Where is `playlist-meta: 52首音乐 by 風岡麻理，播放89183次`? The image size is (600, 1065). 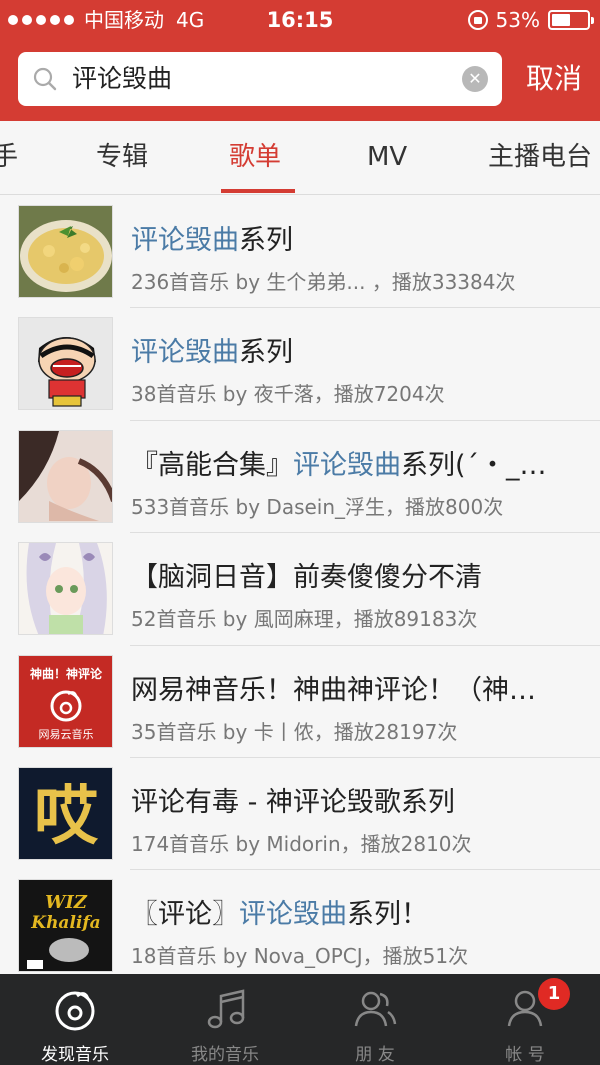
playlist-meta: 52首音乐 by 風岡麻理，播放89183次 is located at coordinates (304, 619).